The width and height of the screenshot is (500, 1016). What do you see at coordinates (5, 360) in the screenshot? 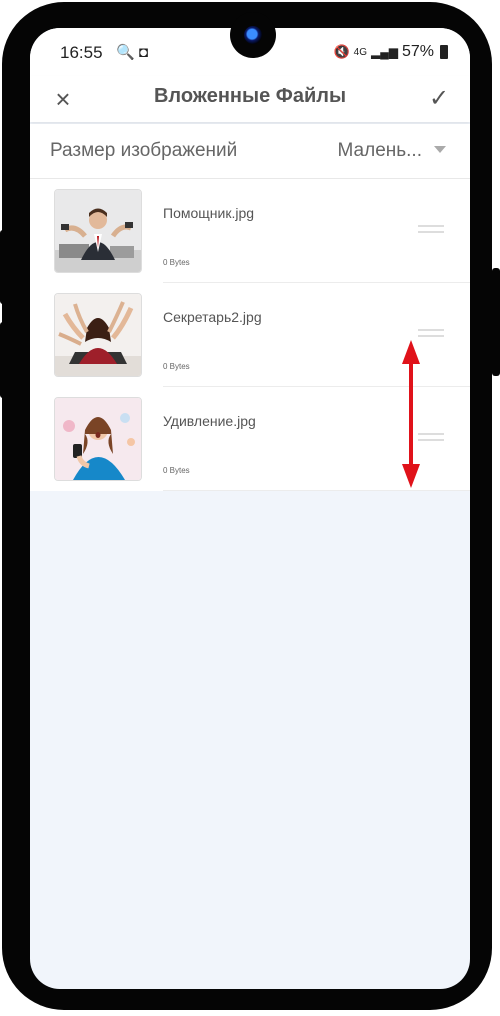
I see `side-button-left-bottom` at bounding box center [5, 360].